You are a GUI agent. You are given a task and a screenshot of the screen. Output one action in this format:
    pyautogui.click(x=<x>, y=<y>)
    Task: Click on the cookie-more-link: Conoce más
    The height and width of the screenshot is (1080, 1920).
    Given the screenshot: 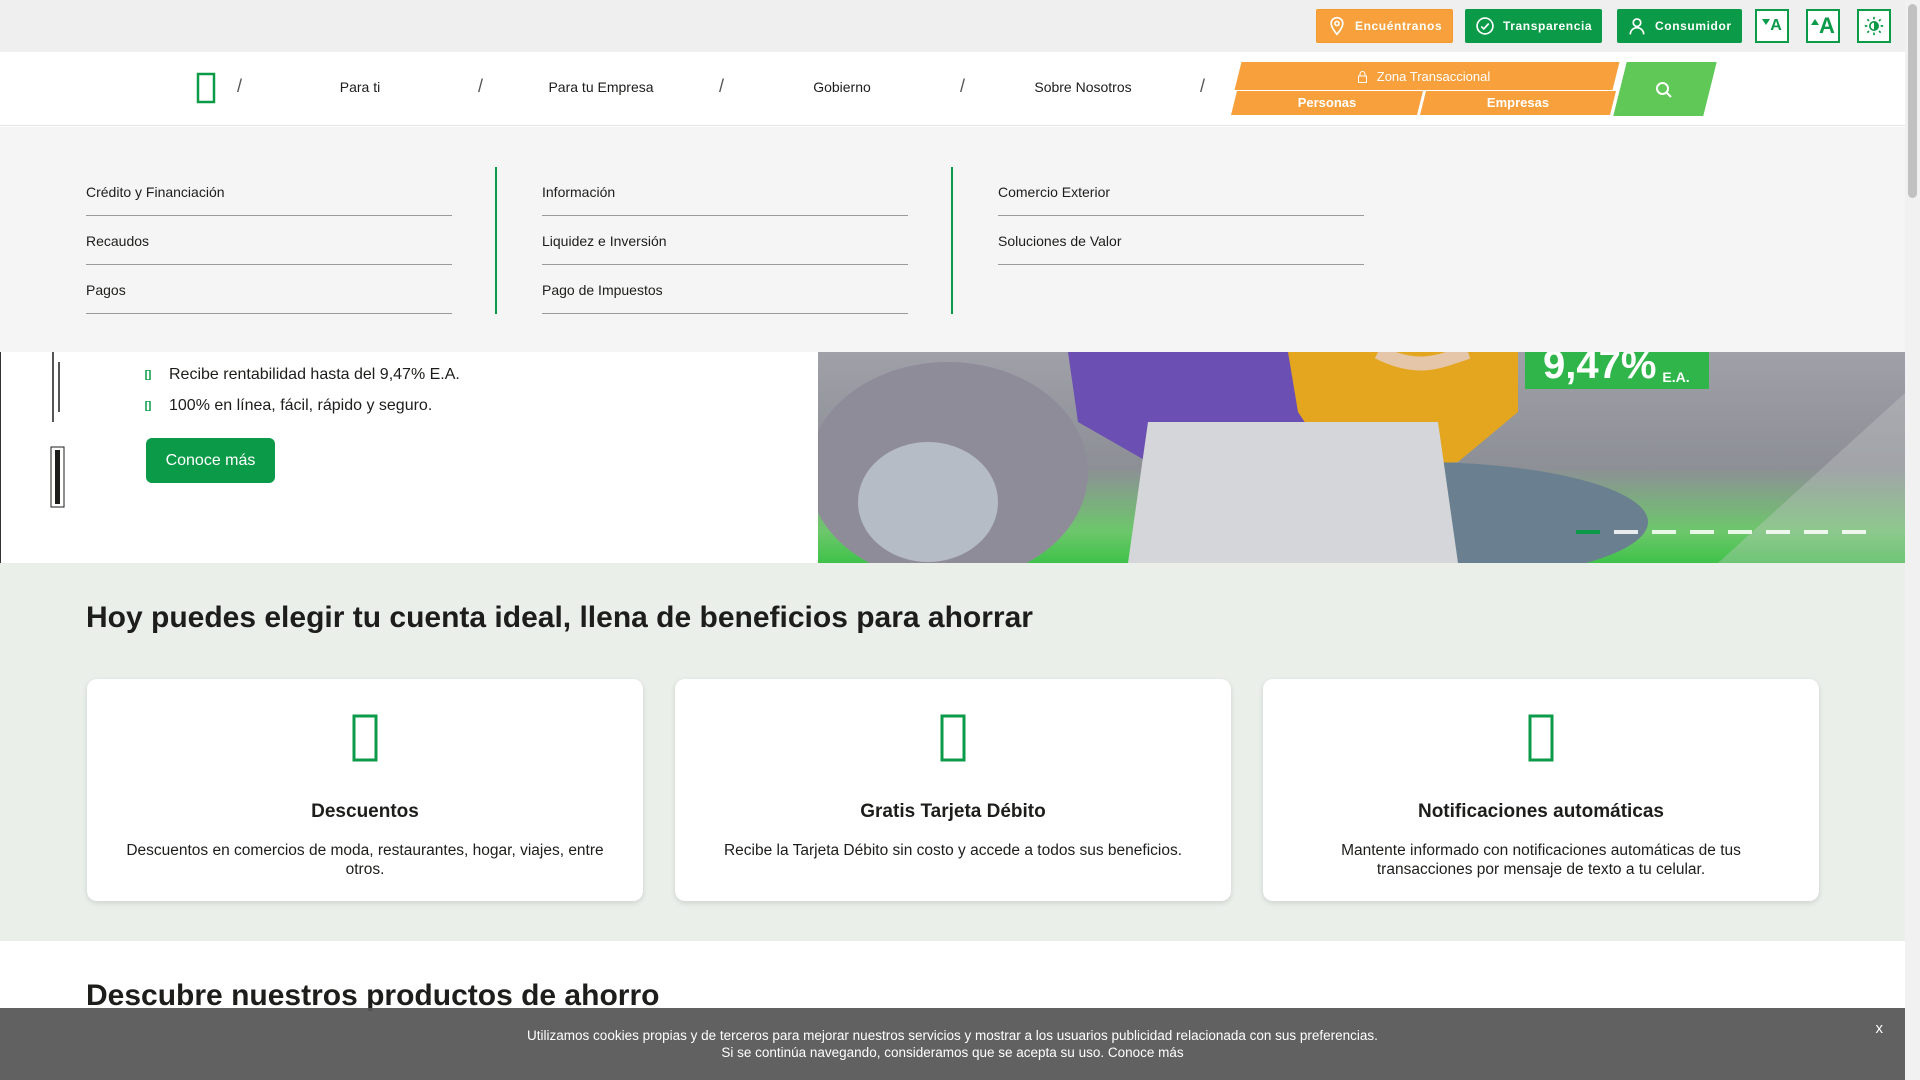 What is the action you would take?
    pyautogui.click(x=1146, y=1052)
    